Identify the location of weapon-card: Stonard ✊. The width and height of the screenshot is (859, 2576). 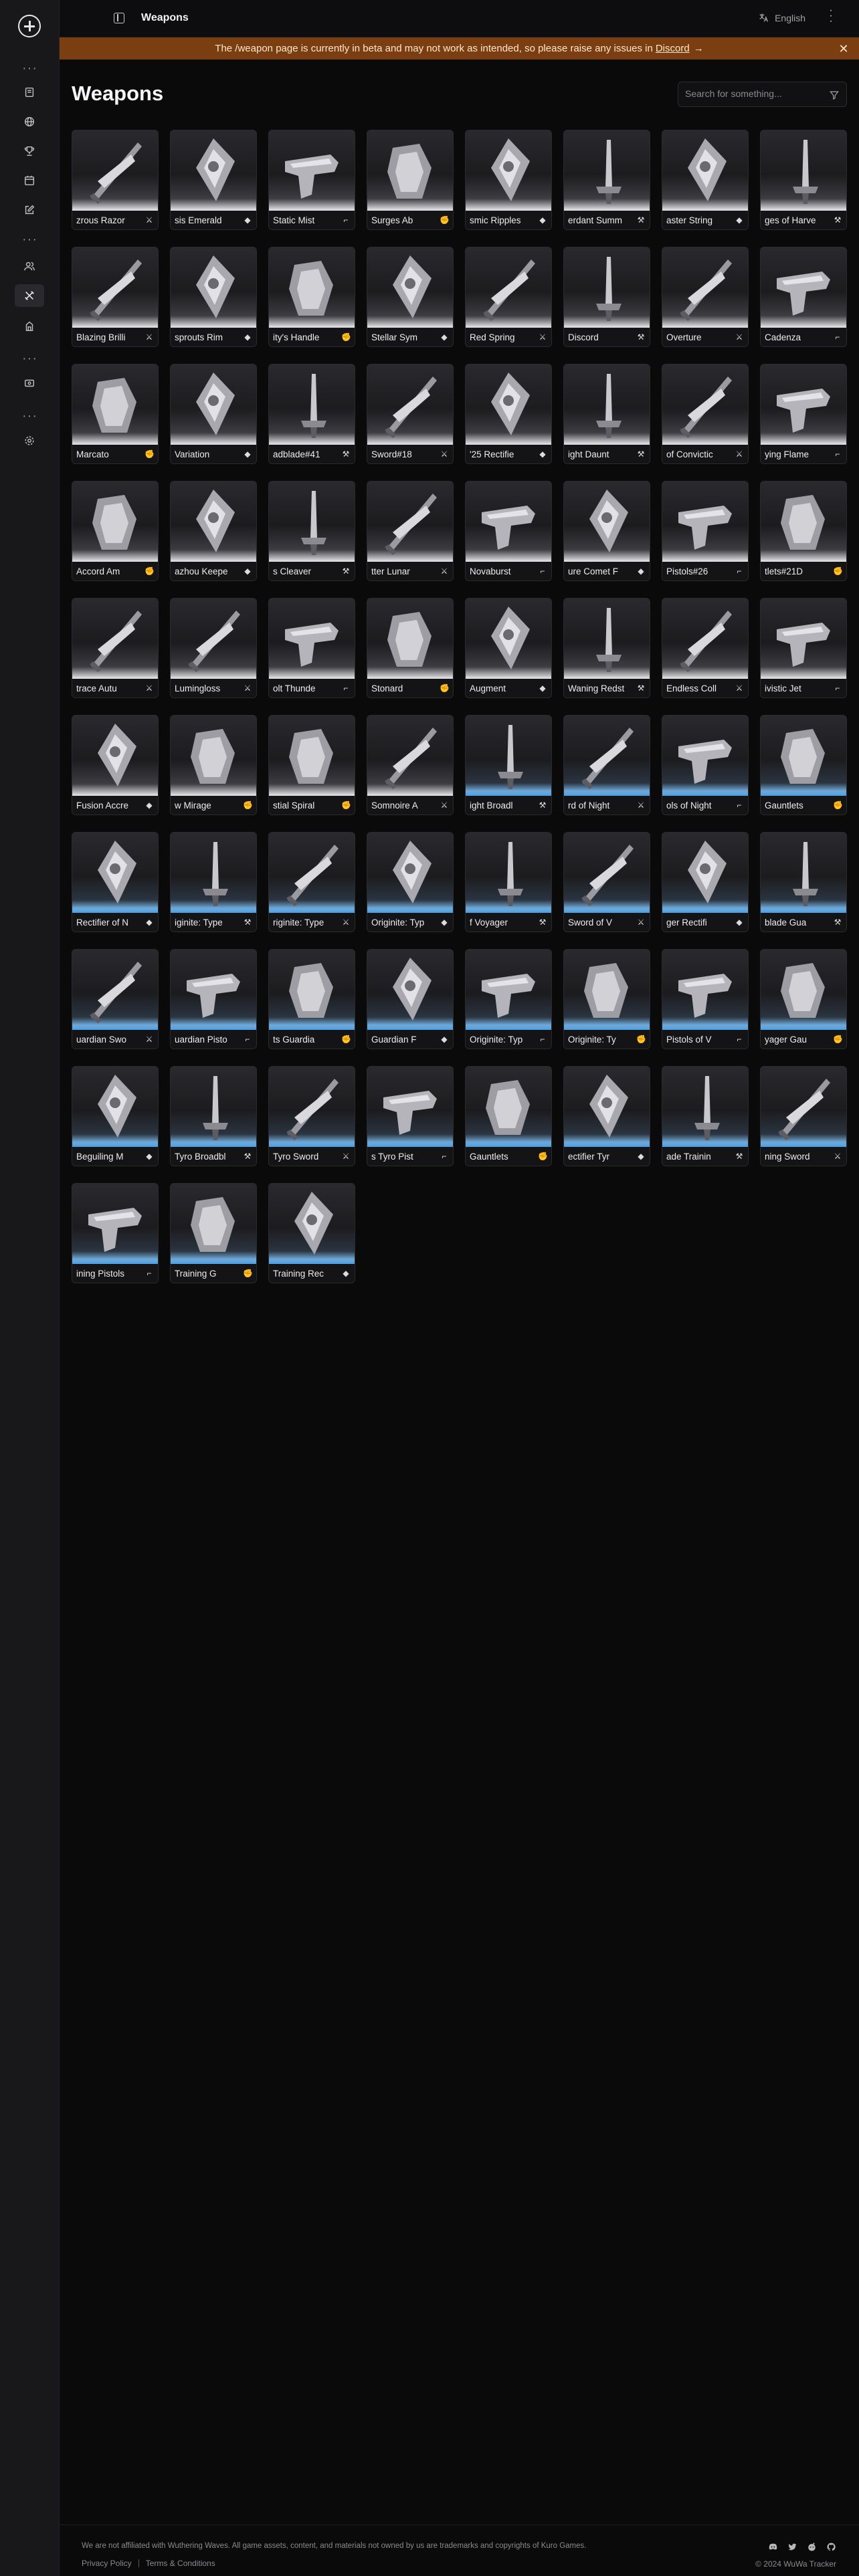
(411, 648).